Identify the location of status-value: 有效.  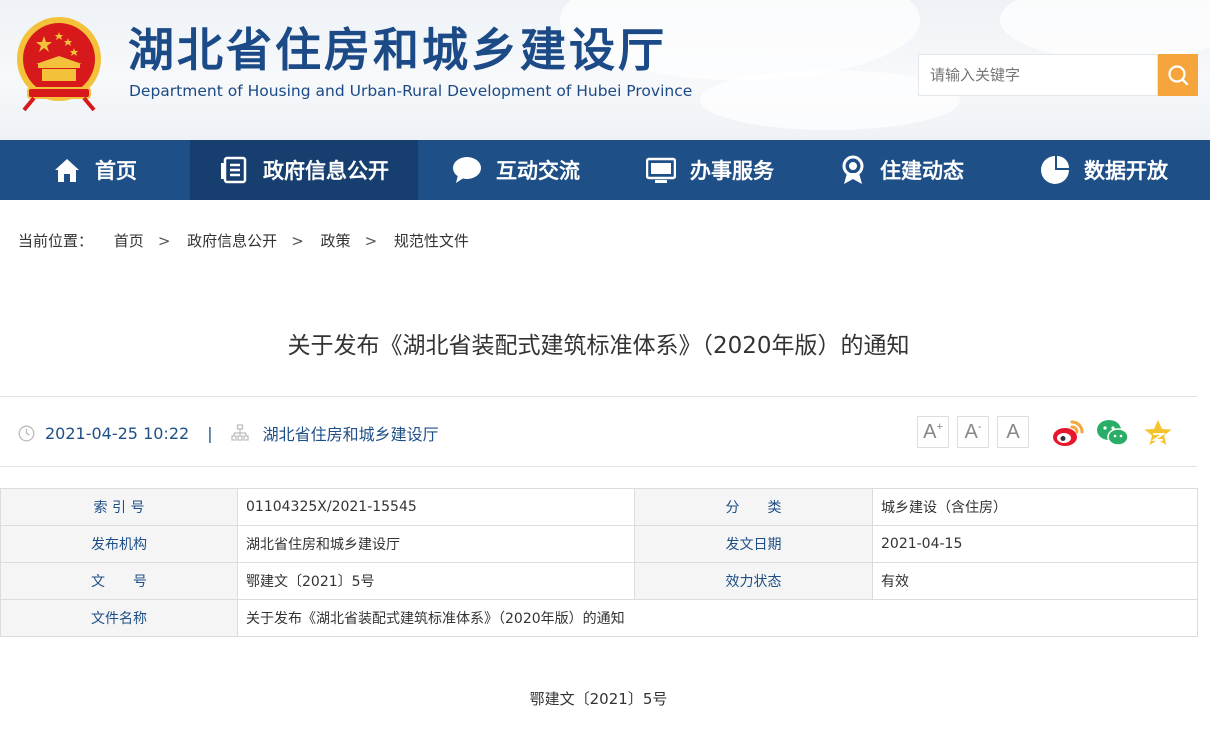
(1035, 581).